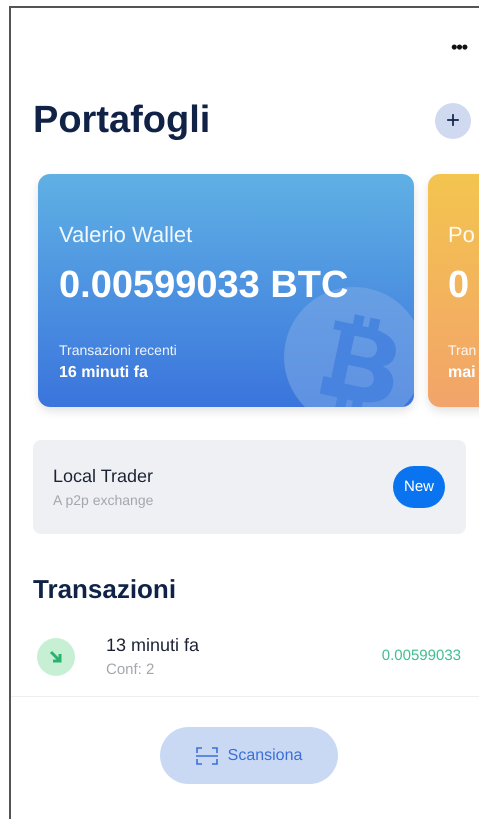 The image size is (479, 819). I want to click on page-title: Portafogli, so click(121, 121).